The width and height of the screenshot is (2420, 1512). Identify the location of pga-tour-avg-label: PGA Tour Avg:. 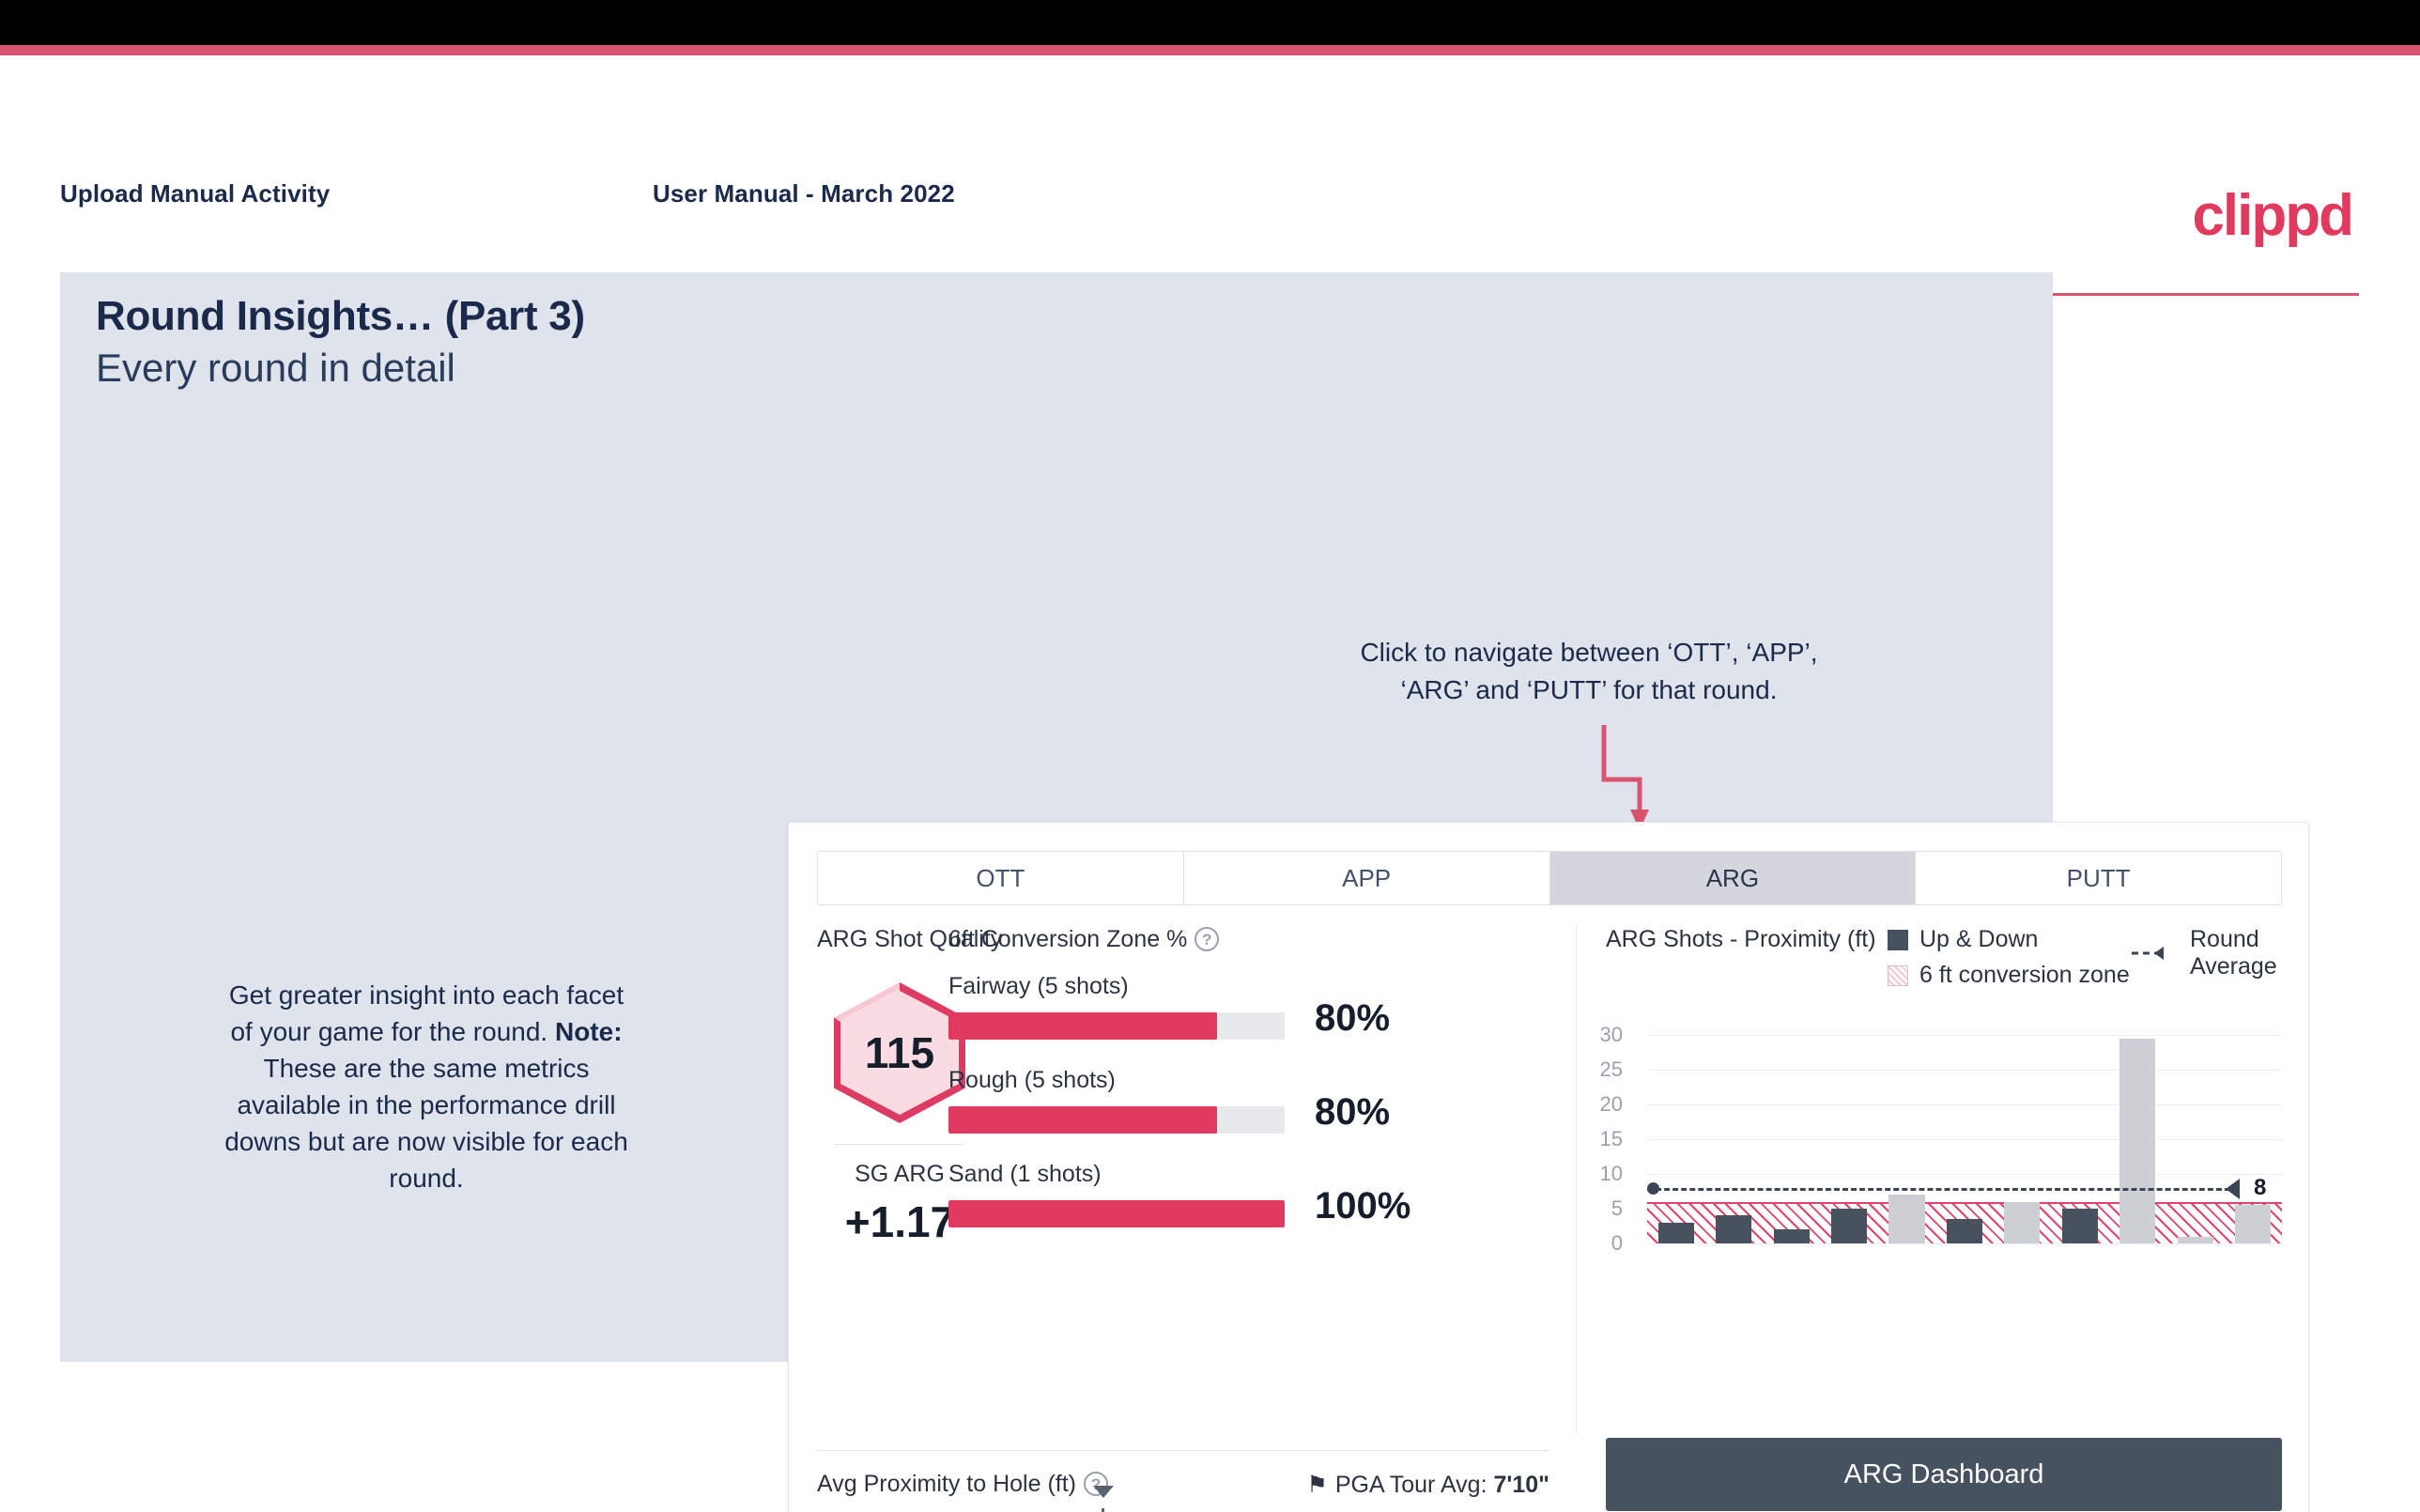
(1414, 1485).